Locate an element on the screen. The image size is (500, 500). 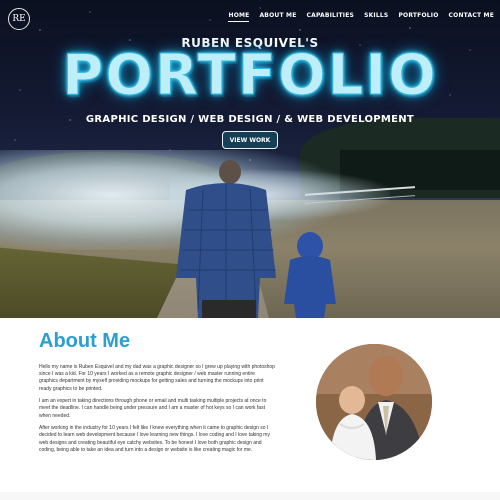
hero-title: PORTFOLIO is located at coordinates (250, 75).